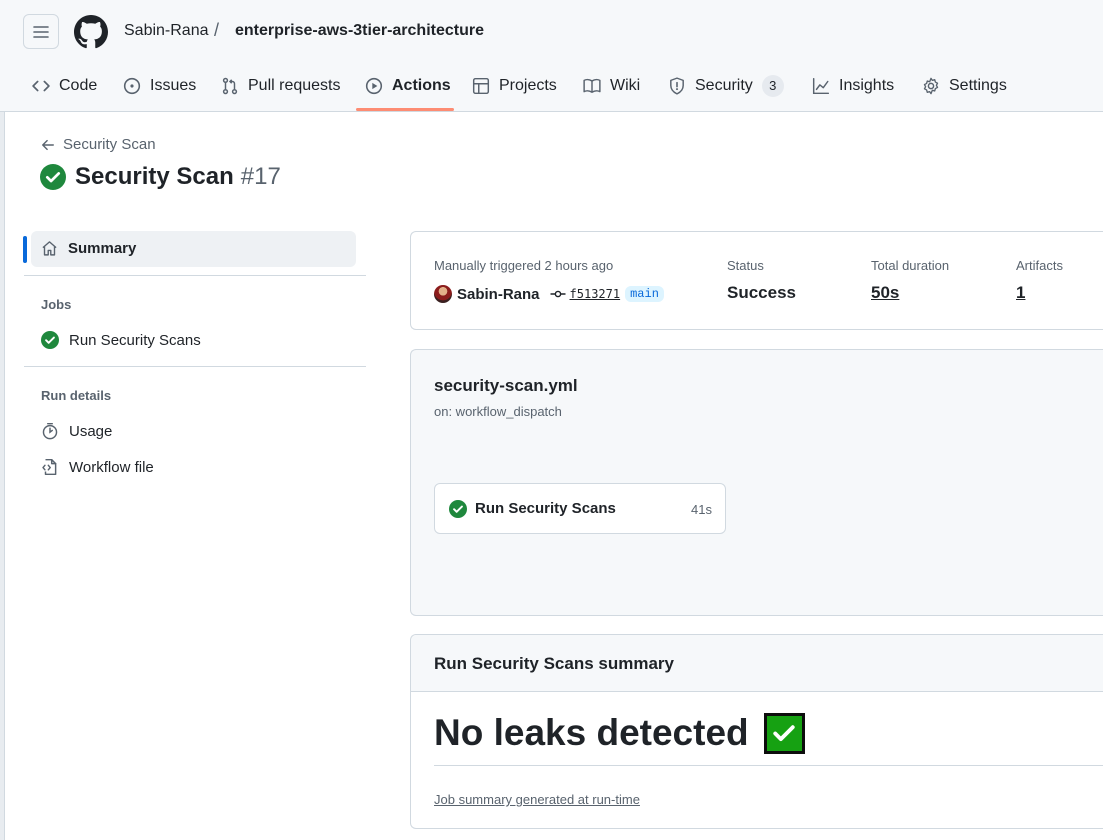  I want to click on hamburger-menu-button, so click(41, 31).